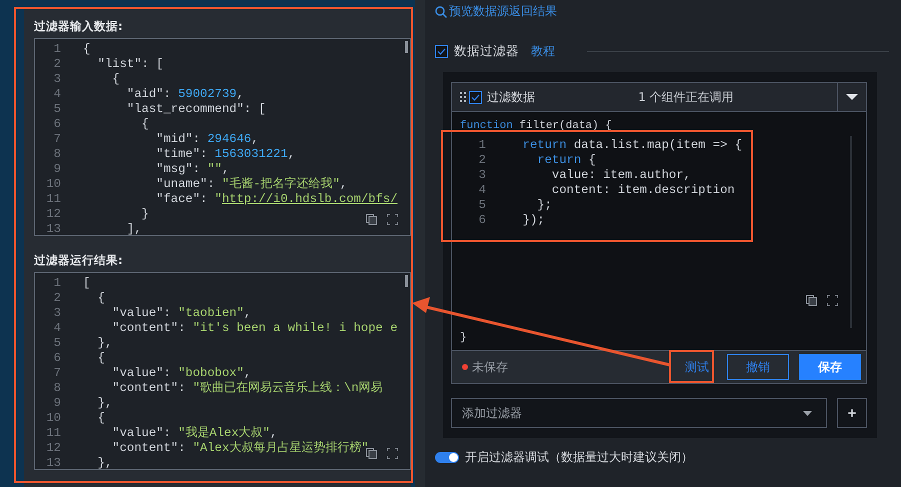  I want to click on add-filter-select: 添加过滤器, so click(639, 413).